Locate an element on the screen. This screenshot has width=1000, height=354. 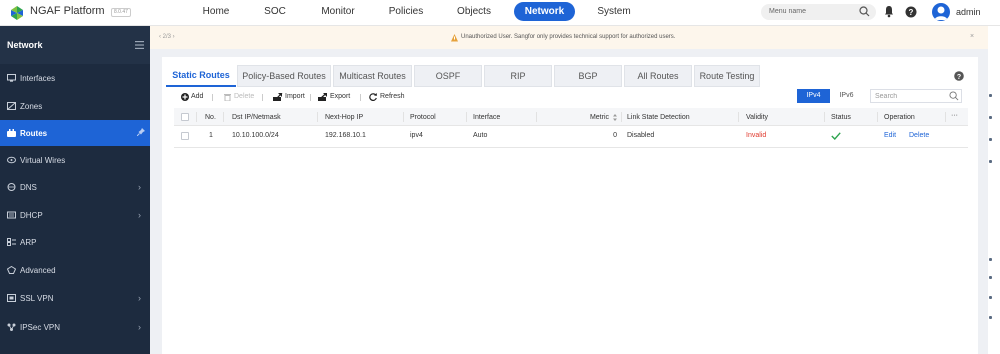
nav-policies: Policies is located at coordinates (406, 13).